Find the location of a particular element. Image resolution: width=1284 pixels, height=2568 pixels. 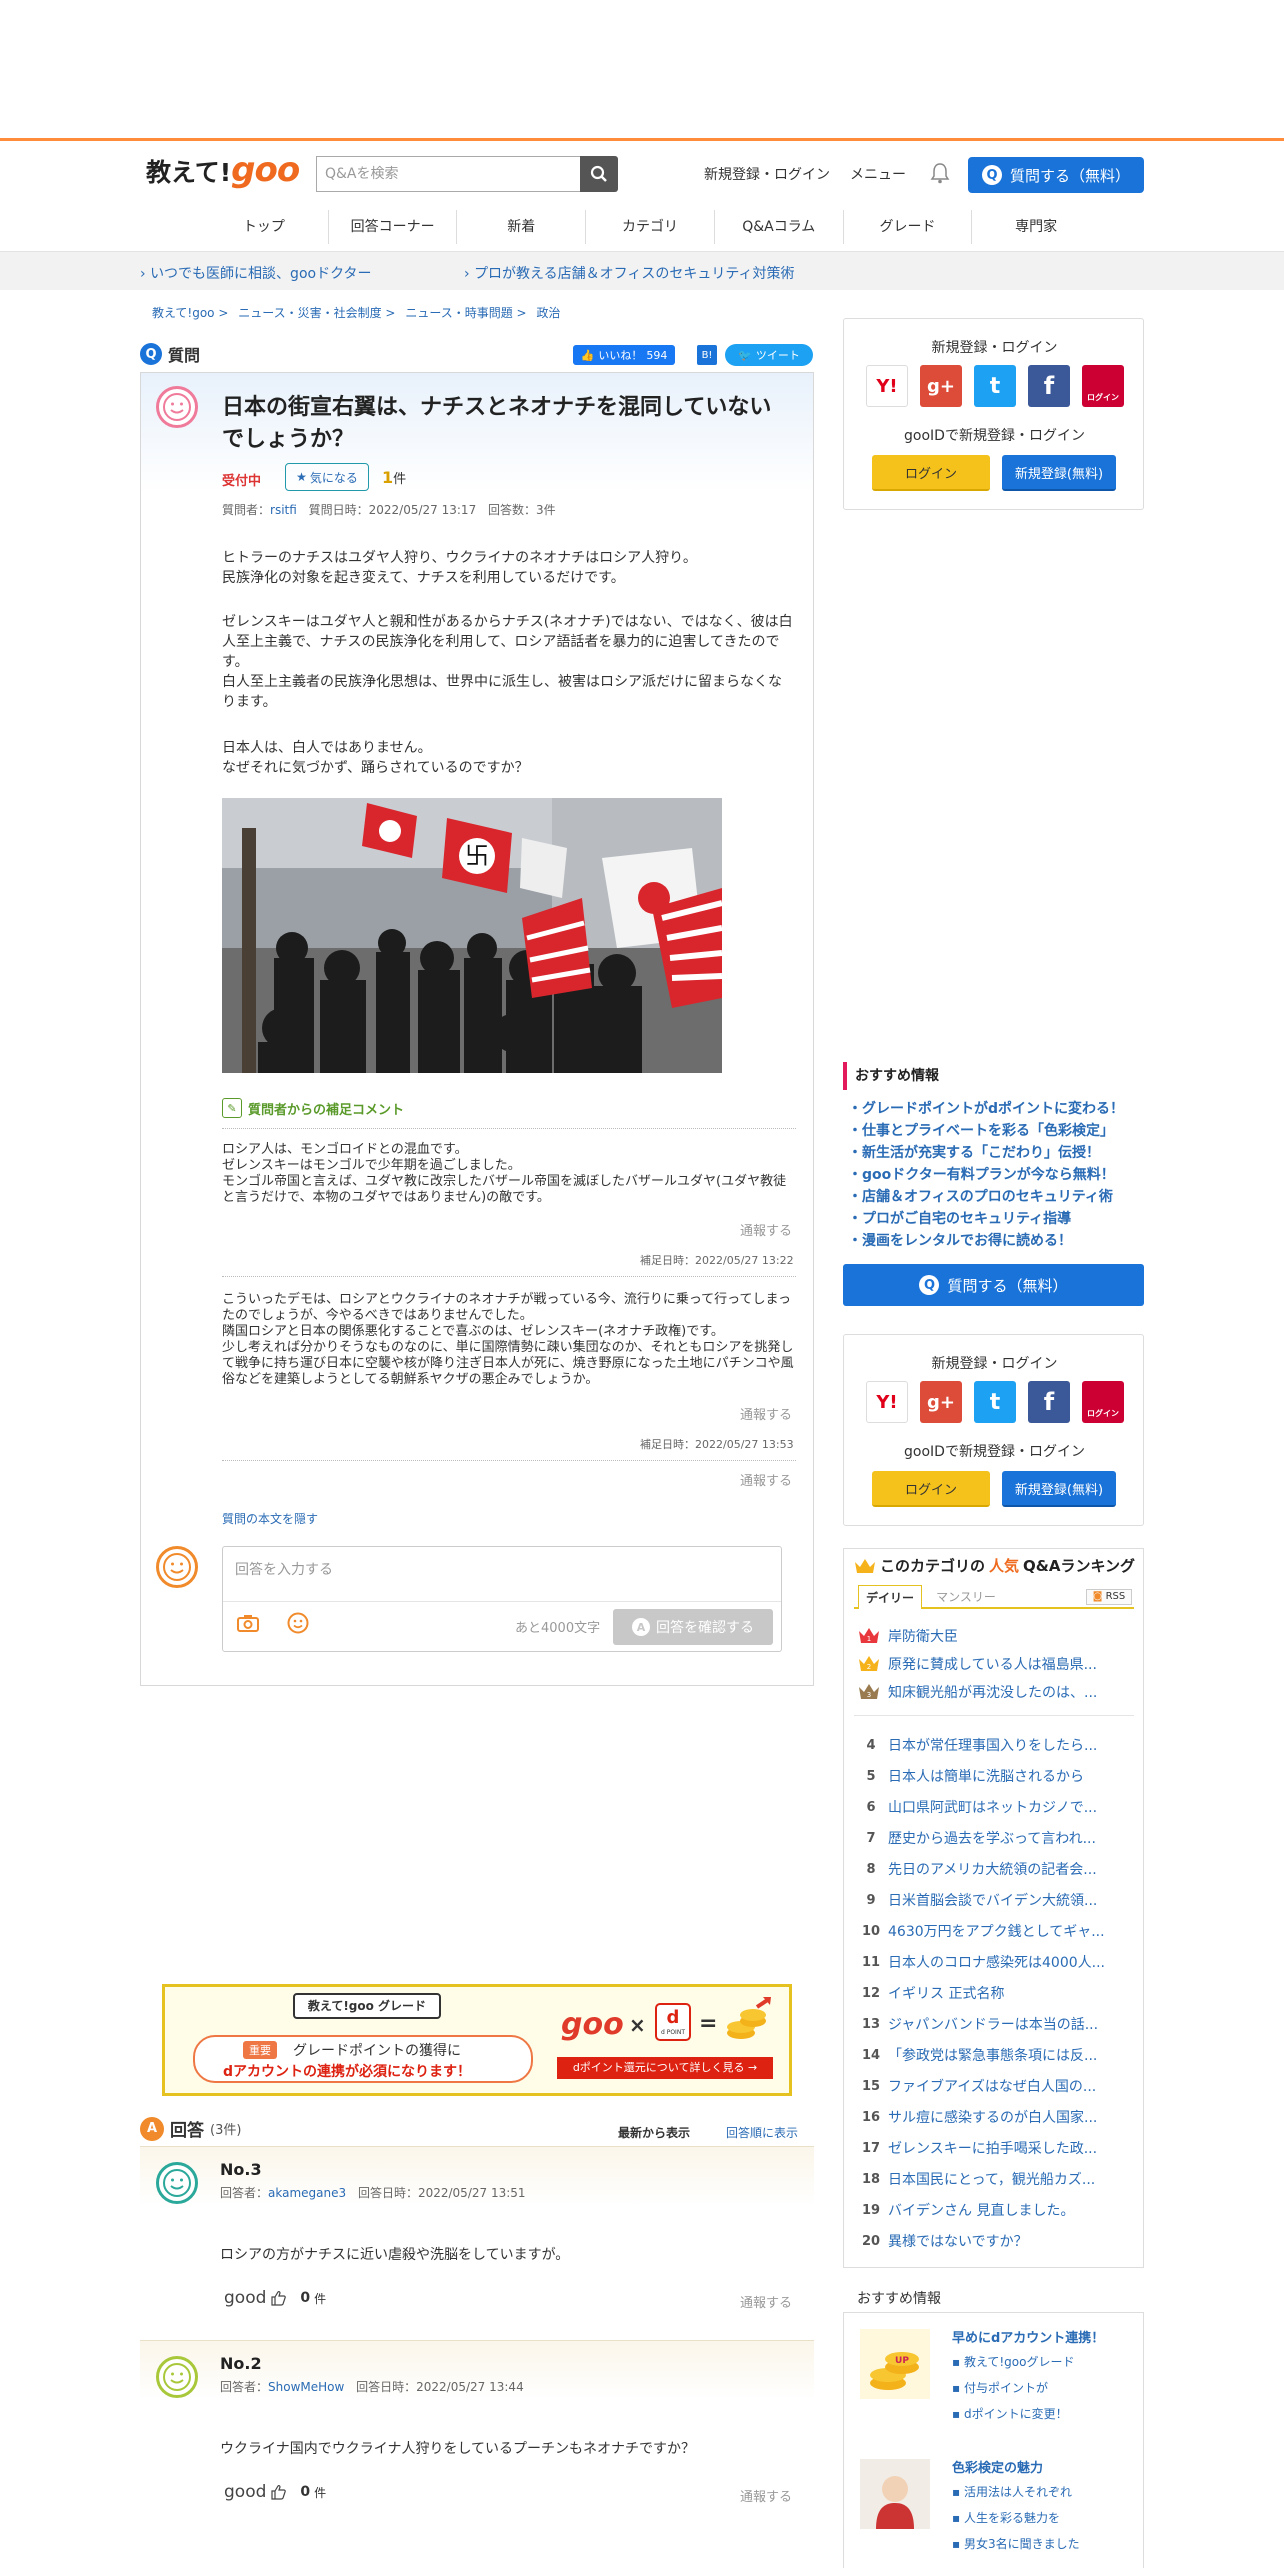

recommend2-sub: ▪ 人生を彩る魅力を is located at coordinates (1006, 2517).